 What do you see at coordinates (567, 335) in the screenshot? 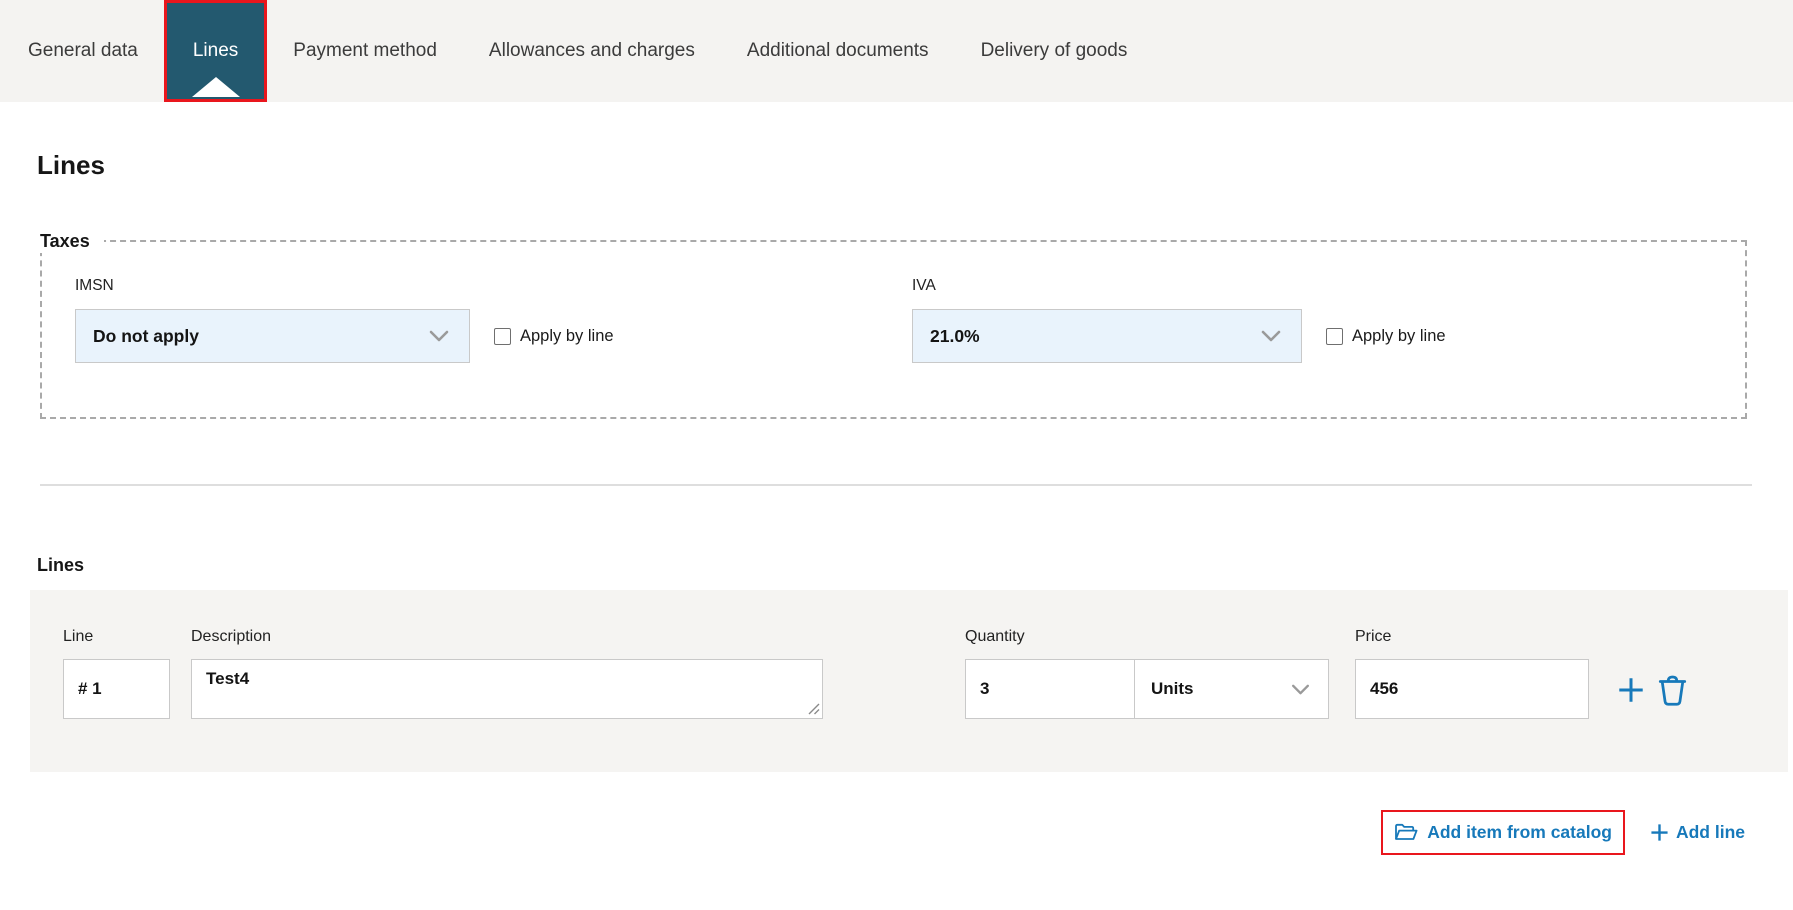
I see `imsn-apply-by-line-label: Apply by line` at bounding box center [567, 335].